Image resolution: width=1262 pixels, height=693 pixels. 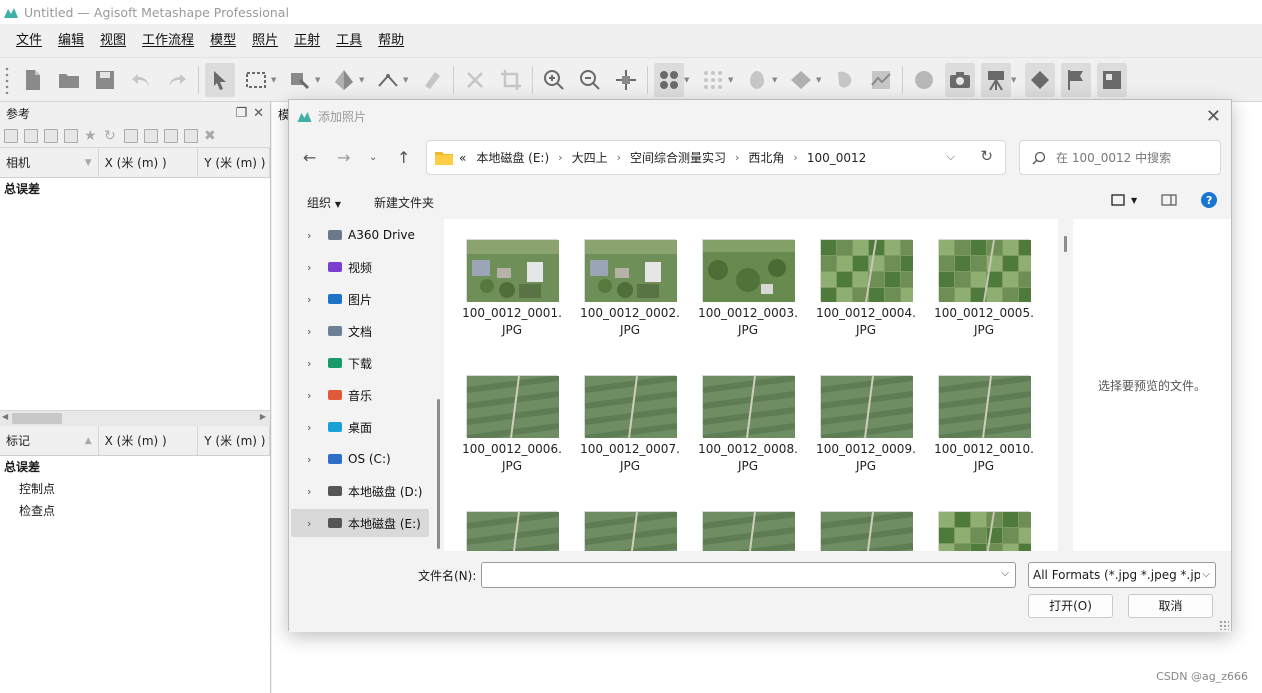 I want to click on brush-select-icon, so click(x=300, y=80).